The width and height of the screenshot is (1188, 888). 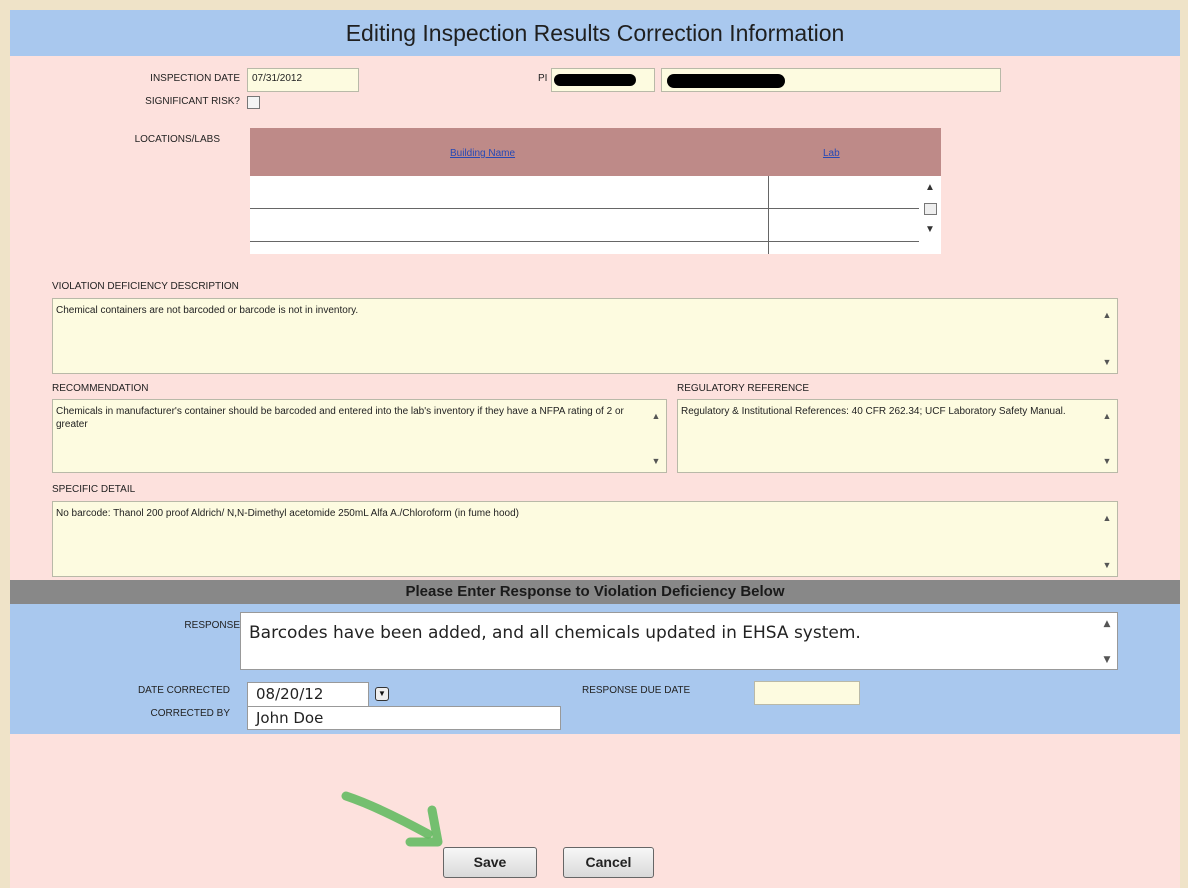 What do you see at coordinates (543, 78) in the screenshot?
I see `pi-label: PI` at bounding box center [543, 78].